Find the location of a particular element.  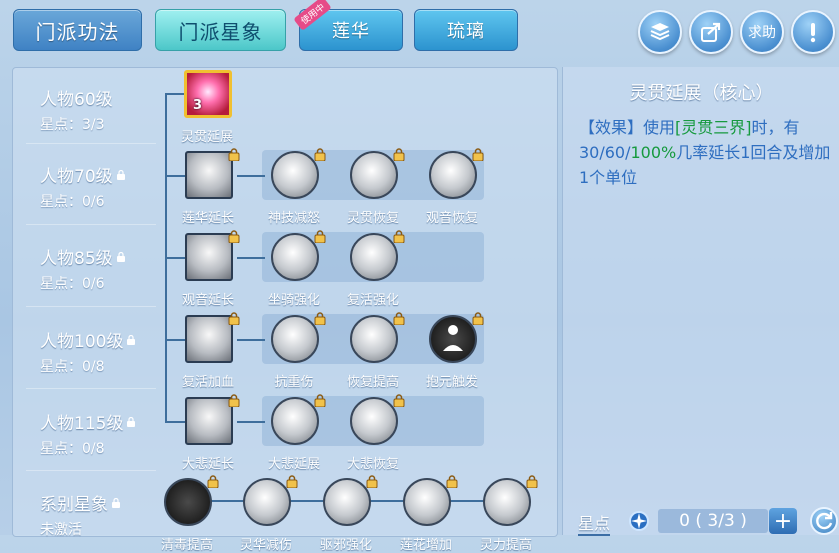

skill-node: 观音延长 is located at coordinates (211, 269).